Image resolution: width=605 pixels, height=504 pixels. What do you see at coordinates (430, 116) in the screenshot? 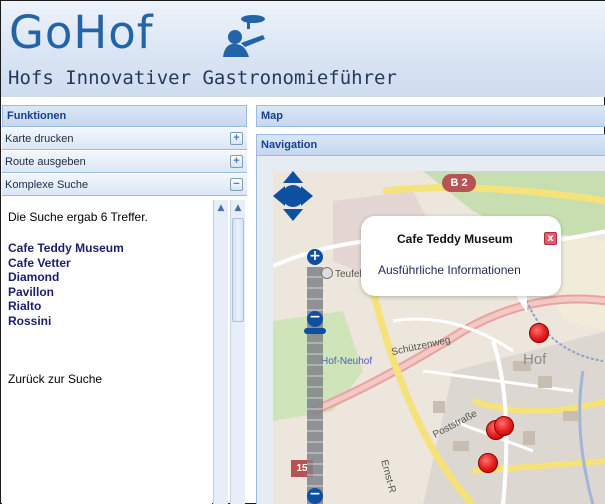
I see `panel-header-map: Map` at bounding box center [430, 116].